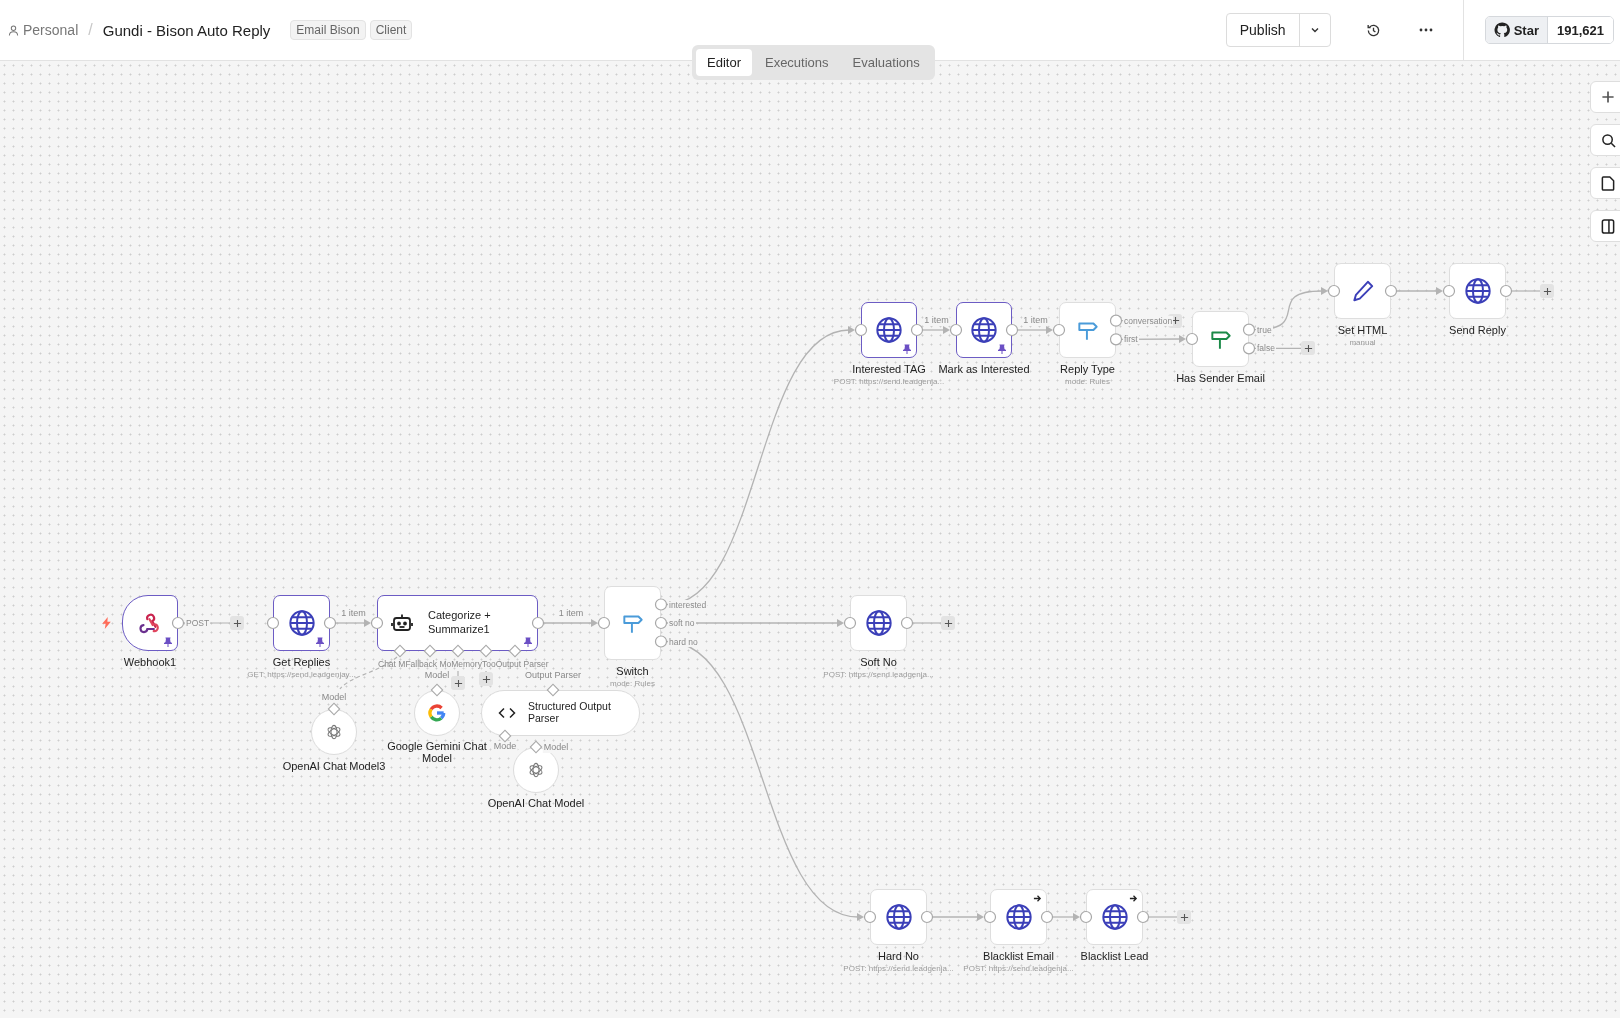 Image resolution: width=1620 pixels, height=1018 pixels. I want to click on node-title: Google Gemini Chat Model, so click(437, 752).